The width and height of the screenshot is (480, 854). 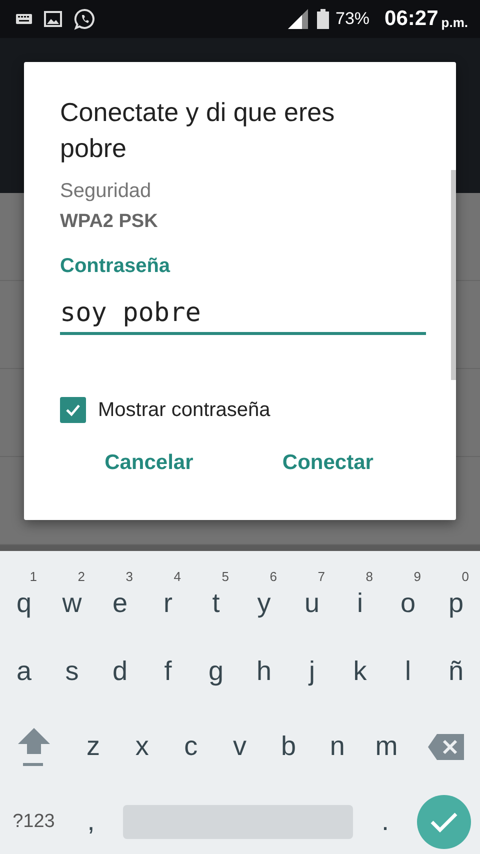 I want to click on signal-icon, so click(x=299, y=19).